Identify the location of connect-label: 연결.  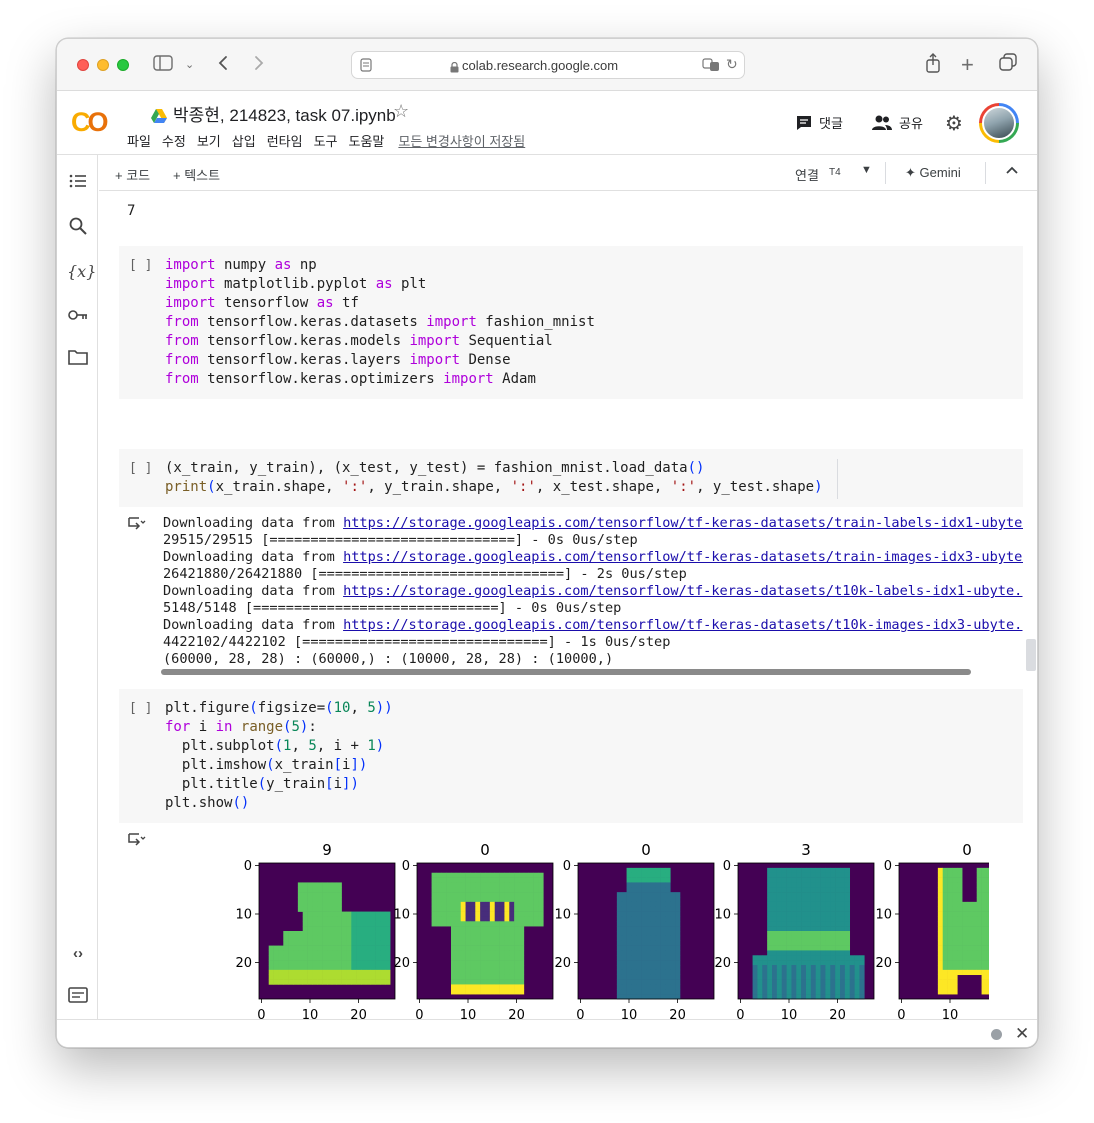
(807, 174).